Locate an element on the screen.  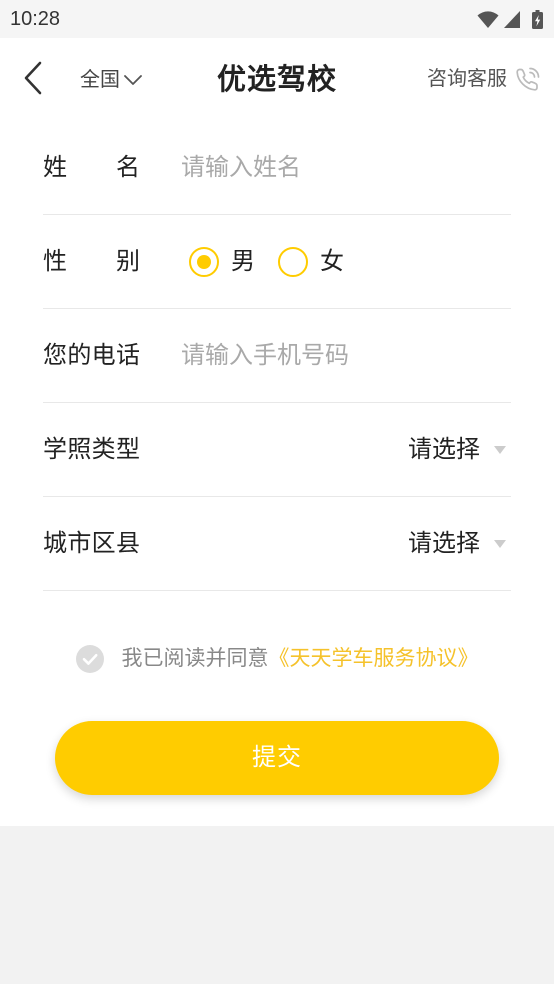
check-circle-icon is located at coordinates (89, 659).